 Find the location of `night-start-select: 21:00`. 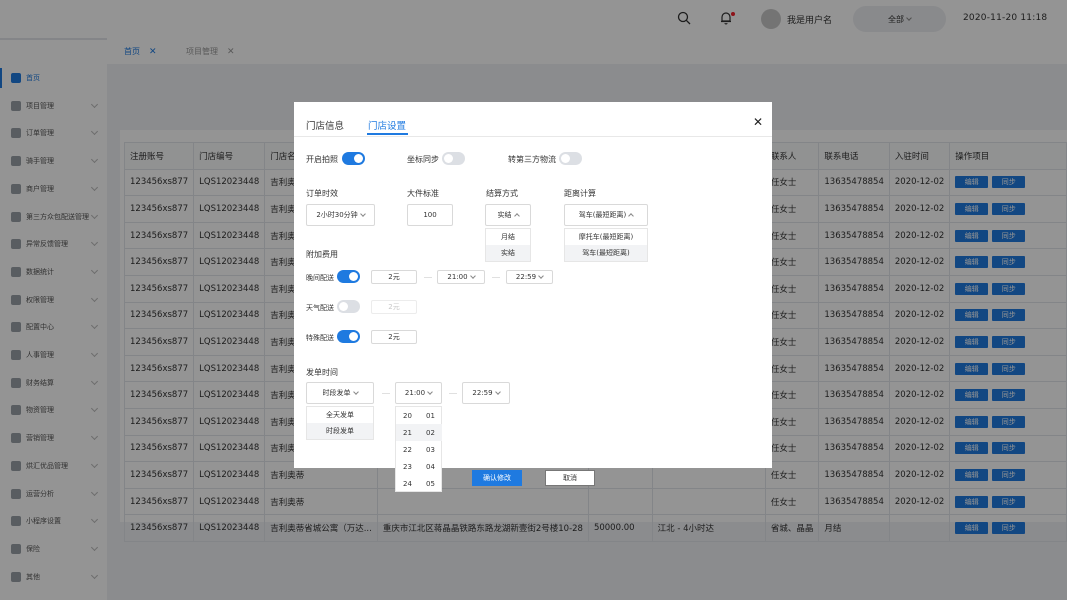

night-start-select: 21:00 is located at coordinates (461, 277).